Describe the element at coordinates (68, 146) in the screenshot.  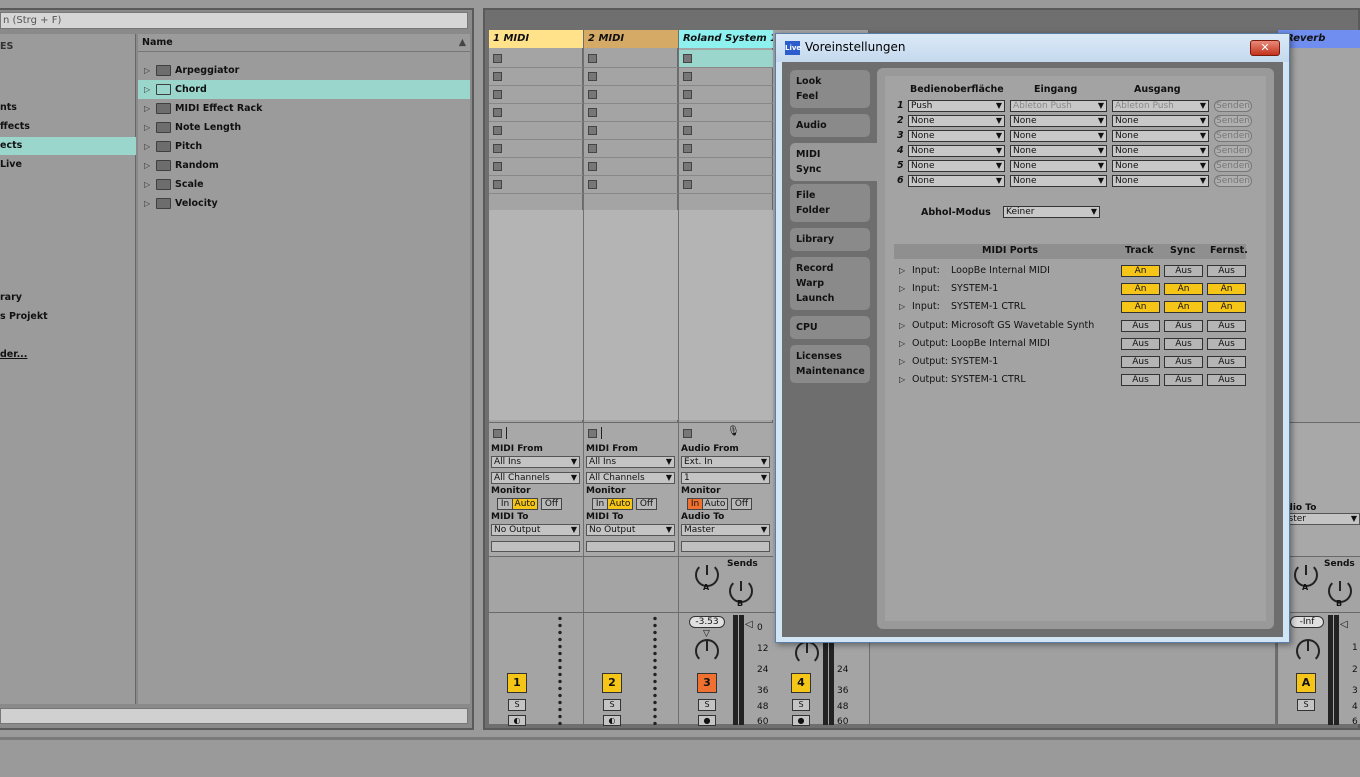
I see `browser-place-3: ects` at that location.